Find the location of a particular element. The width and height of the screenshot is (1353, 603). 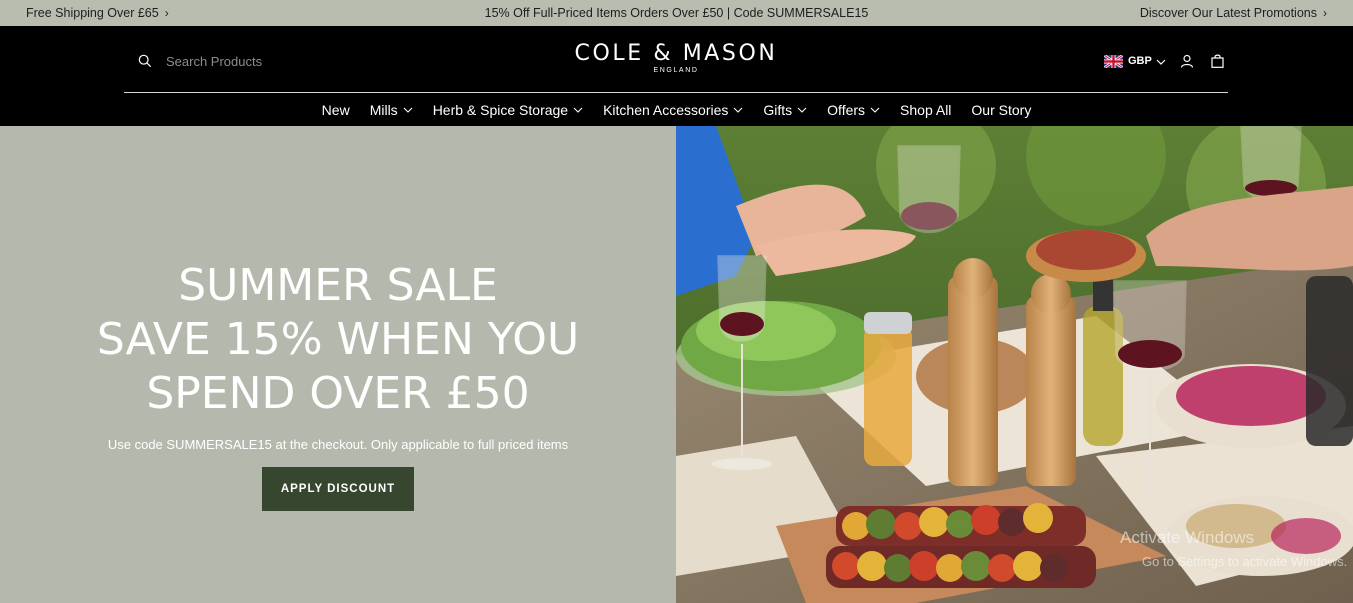

nav-label: Shop All is located at coordinates (926, 110).